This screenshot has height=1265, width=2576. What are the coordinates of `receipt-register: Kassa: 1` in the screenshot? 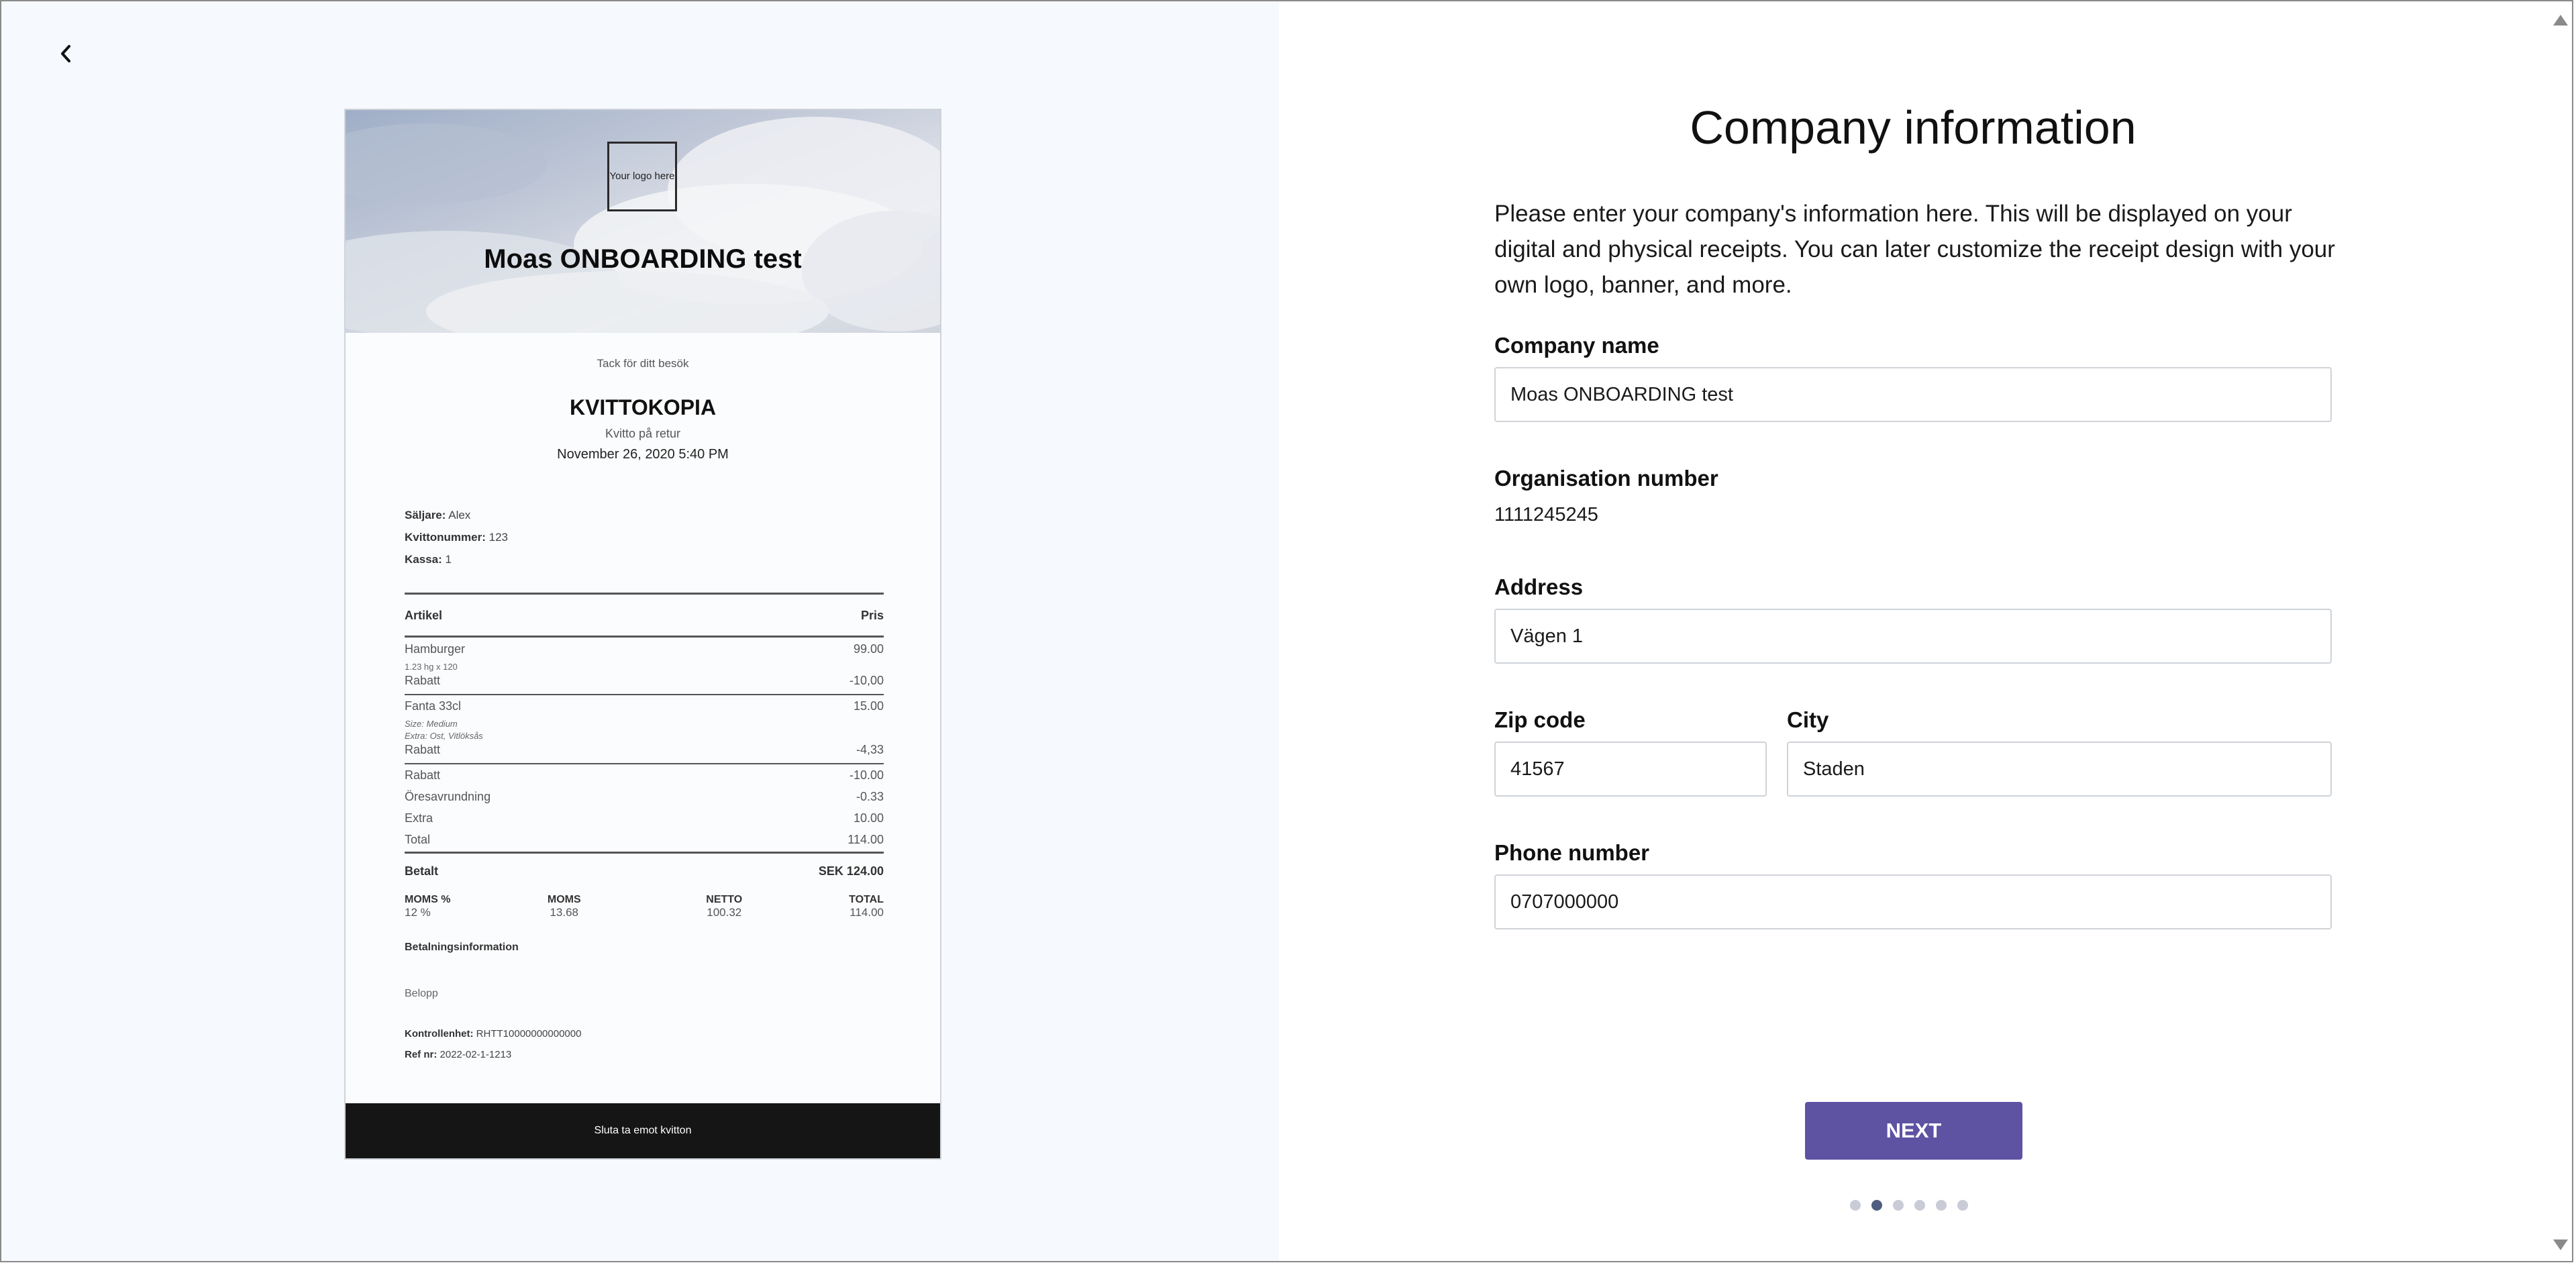 It's located at (428, 560).